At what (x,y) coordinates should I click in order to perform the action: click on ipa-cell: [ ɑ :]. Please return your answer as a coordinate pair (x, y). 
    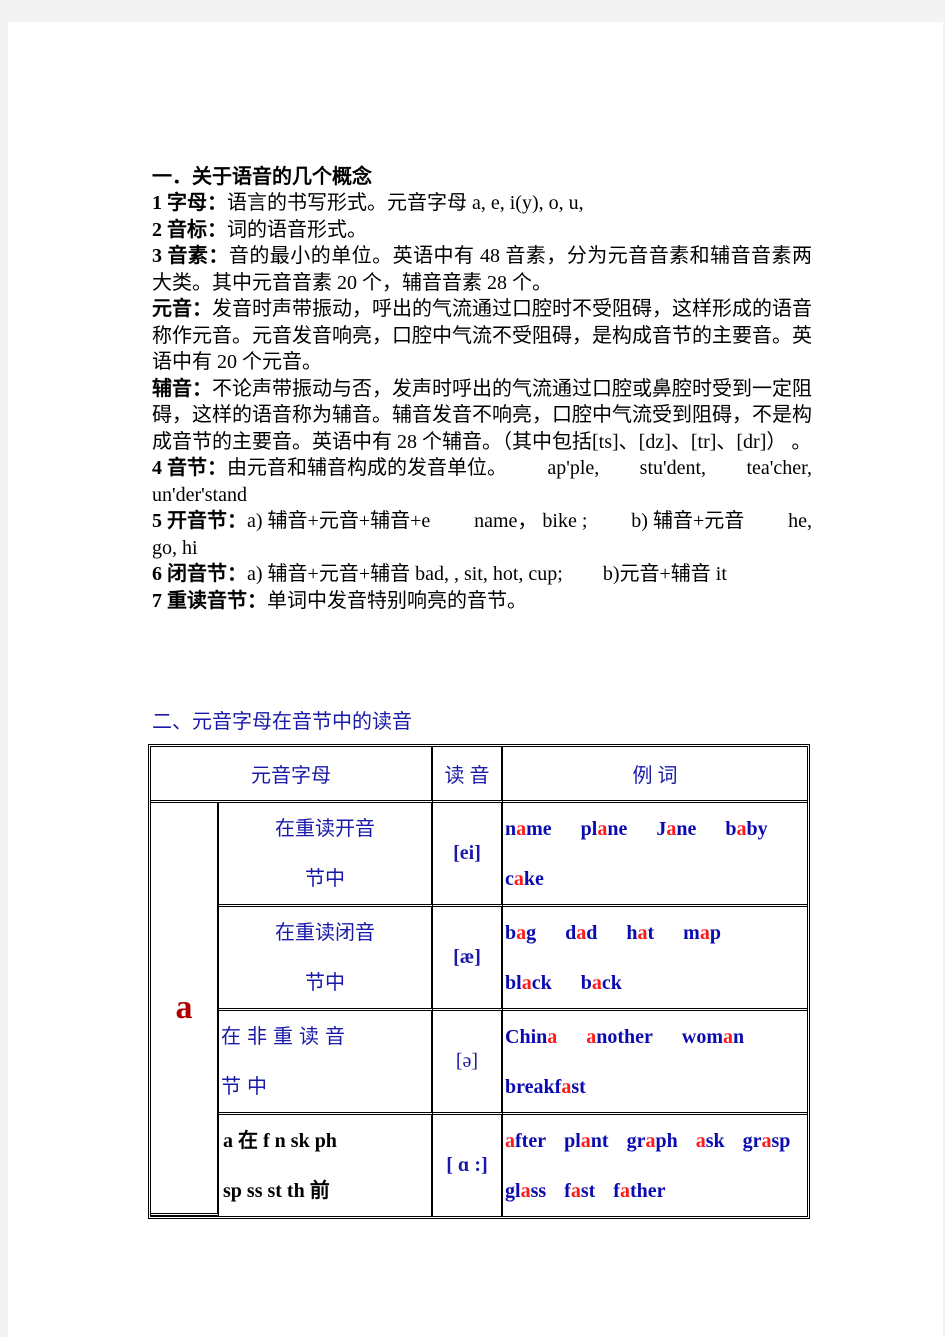
    Looking at the image, I should click on (468, 1165).